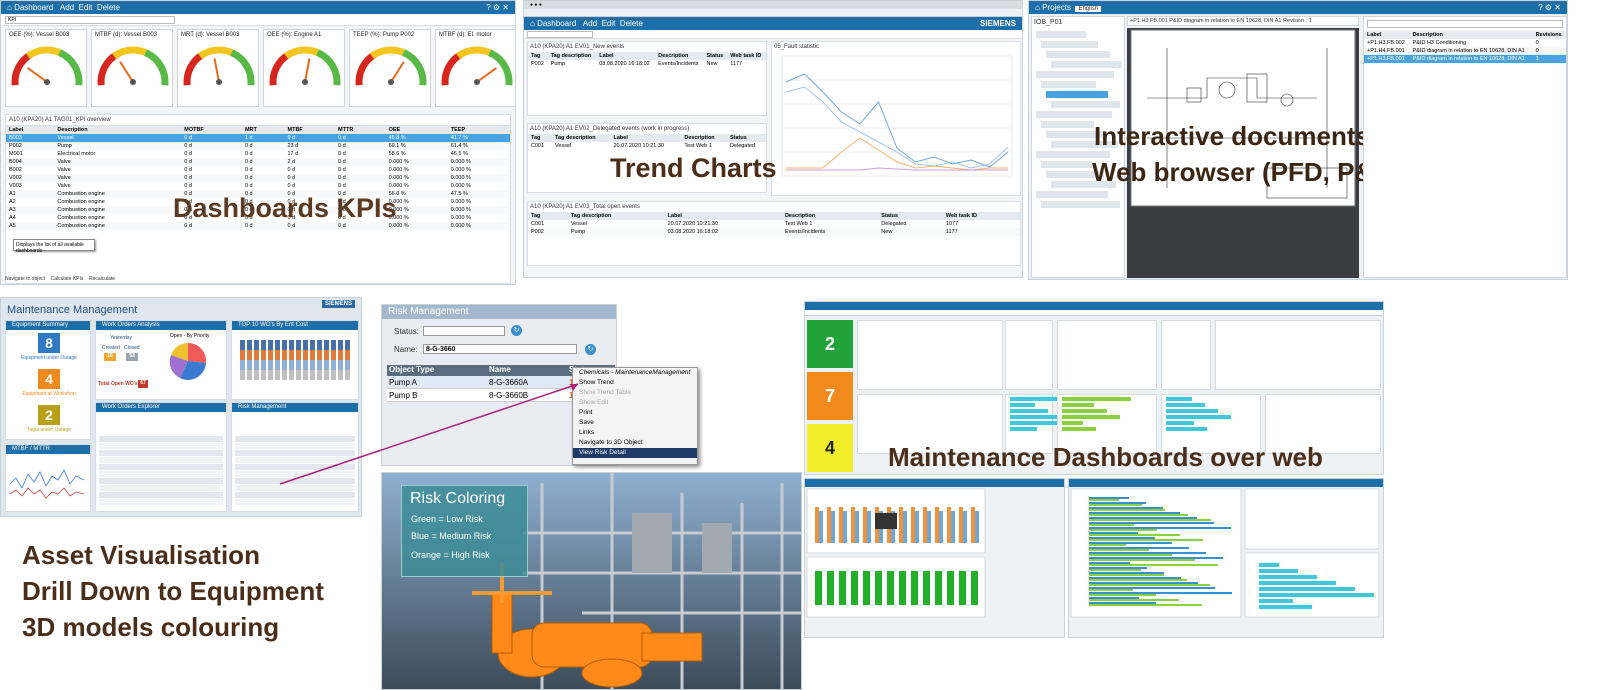 The image size is (1619, 690). I want to click on close-icon: ✕, so click(1557, 7).